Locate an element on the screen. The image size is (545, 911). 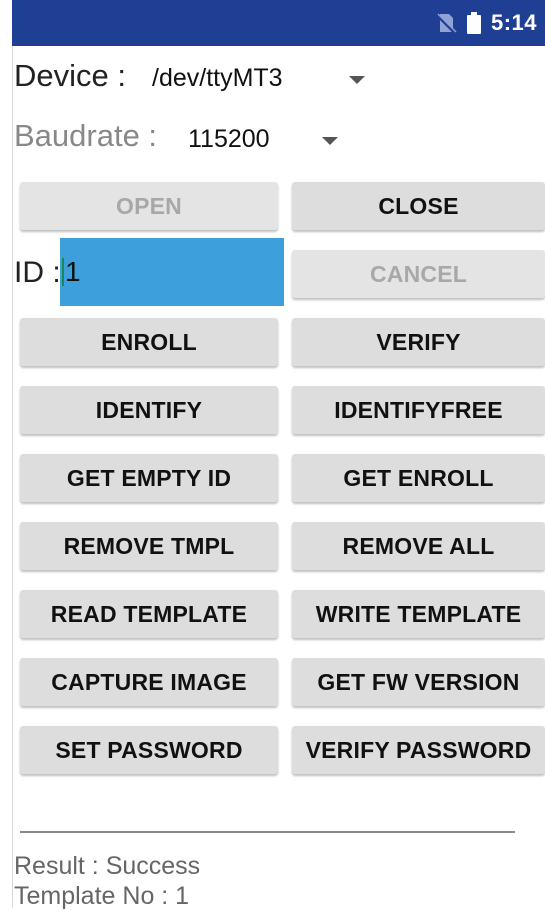
remove-tmpl-button: REMOVE TMPL is located at coordinates (149, 546).